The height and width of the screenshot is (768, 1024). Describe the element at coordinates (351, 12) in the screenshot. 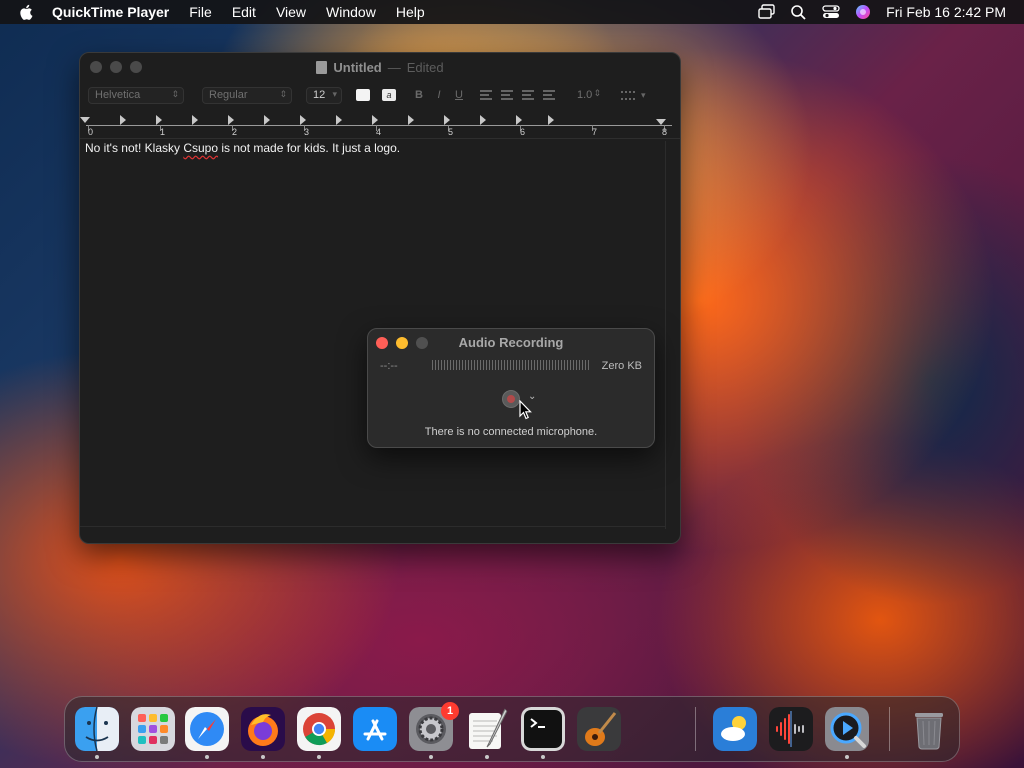

I see `menu-window: Window` at that location.